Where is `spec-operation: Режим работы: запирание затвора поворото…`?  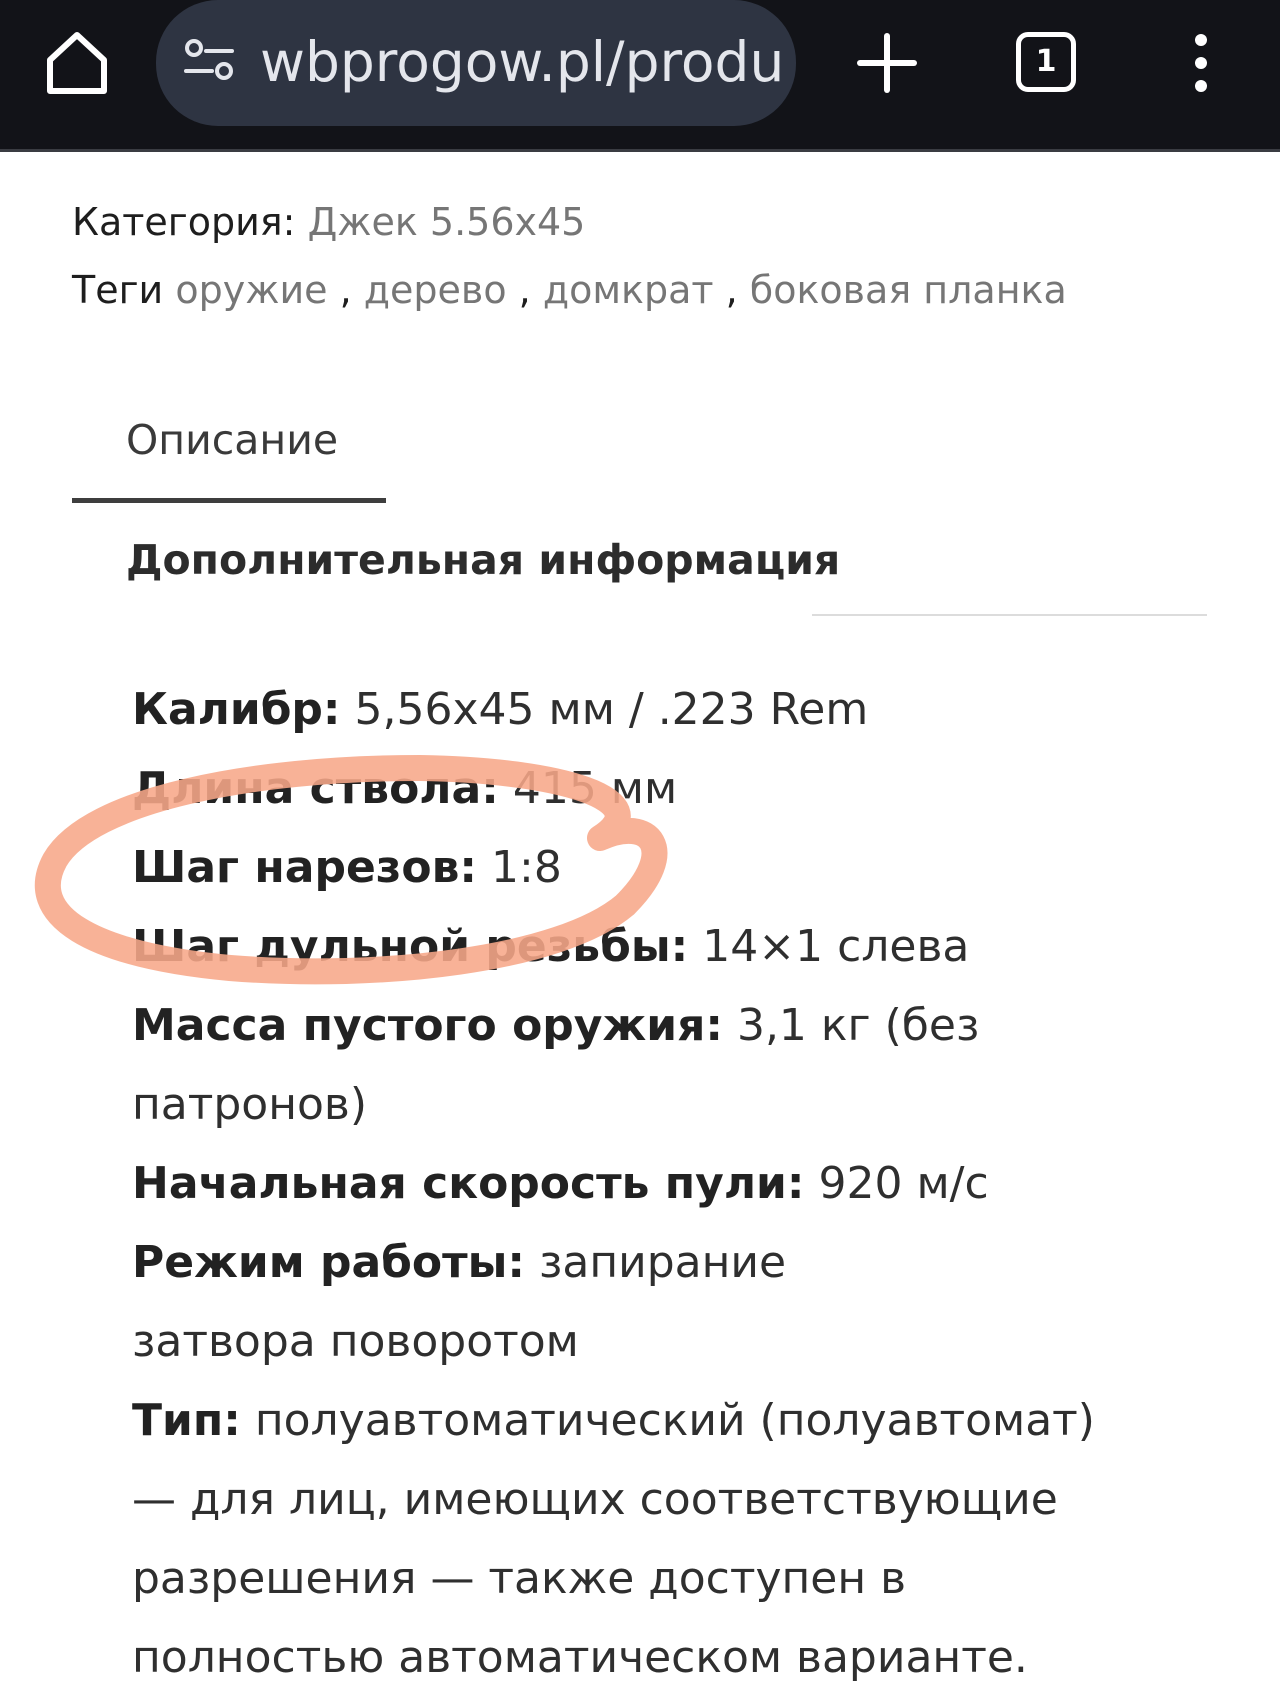
spec-operation: Режим работы: запирание затвора поворото… is located at coordinates (512, 1302).